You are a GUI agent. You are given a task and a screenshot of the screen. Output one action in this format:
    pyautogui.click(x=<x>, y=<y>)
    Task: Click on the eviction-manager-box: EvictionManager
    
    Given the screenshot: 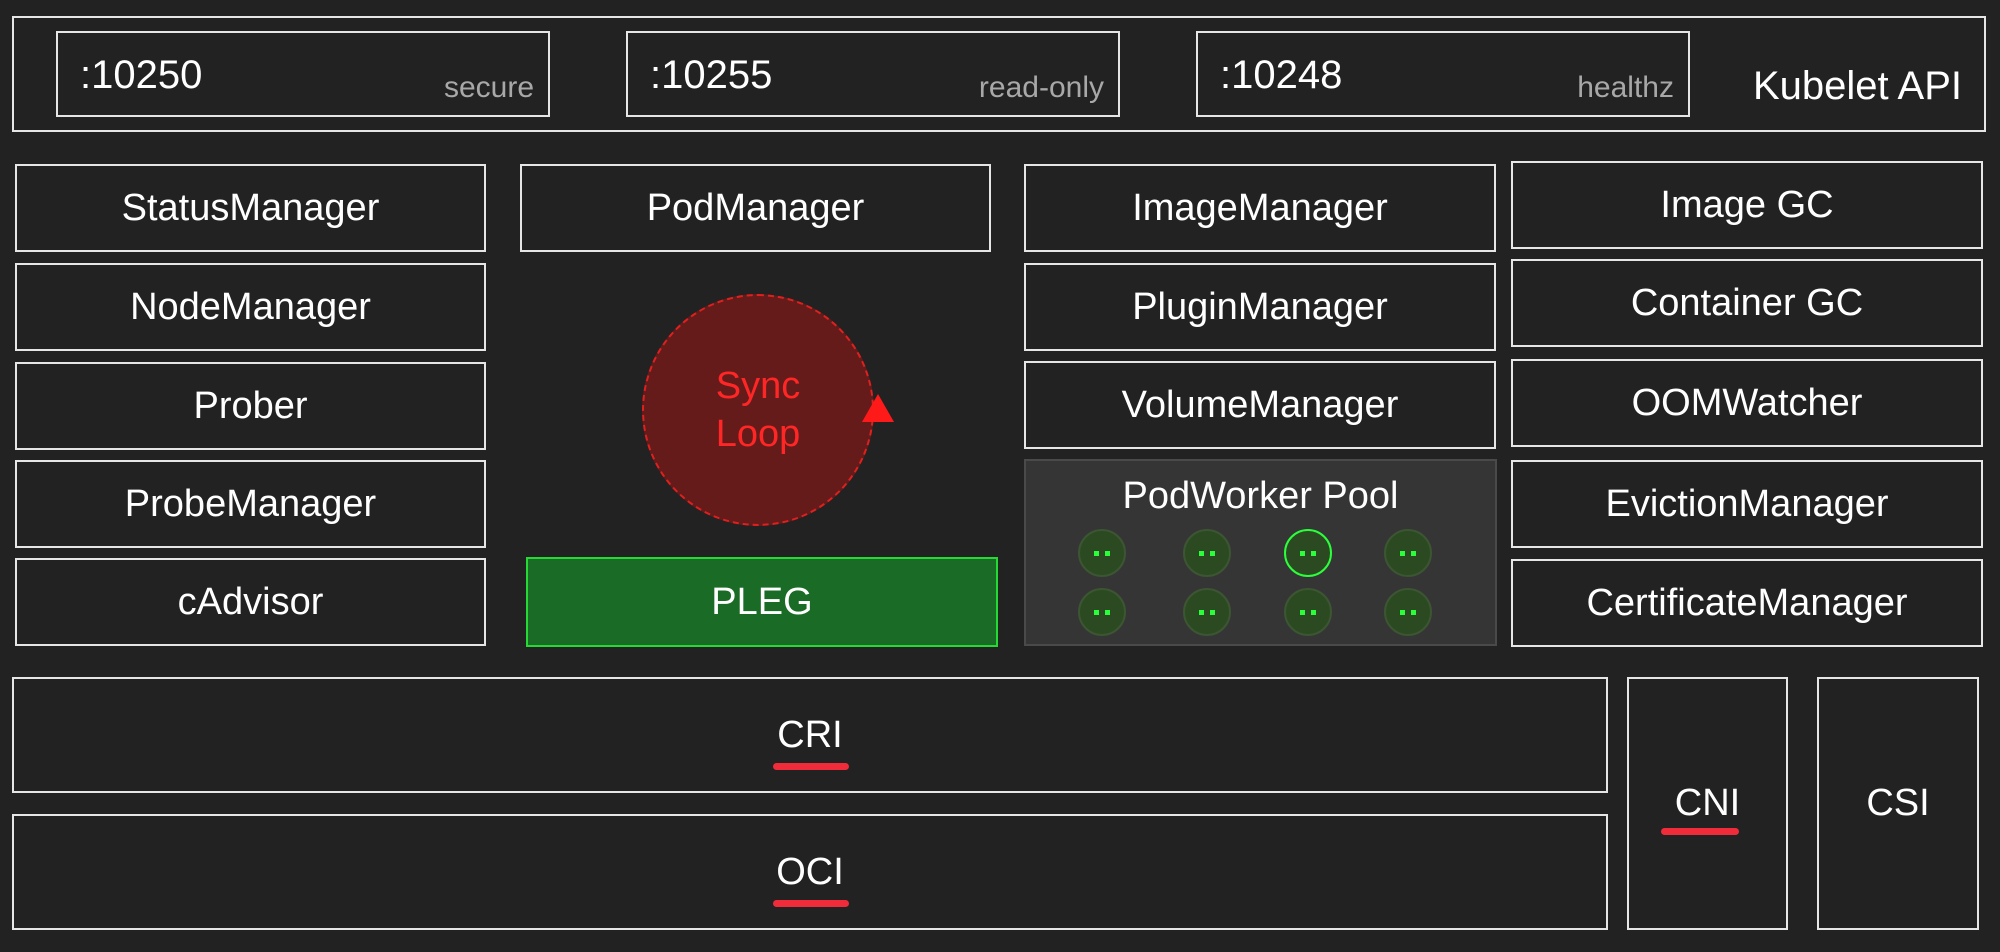 What is the action you would take?
    pyautogui.click(x=1747, y=504)
    